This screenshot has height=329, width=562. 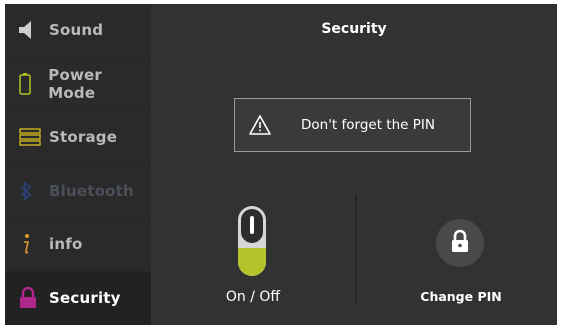 What do you see at coordinates (31, 244) in the screenshot?
I see `info-icon` at bounding box center [31, 244].